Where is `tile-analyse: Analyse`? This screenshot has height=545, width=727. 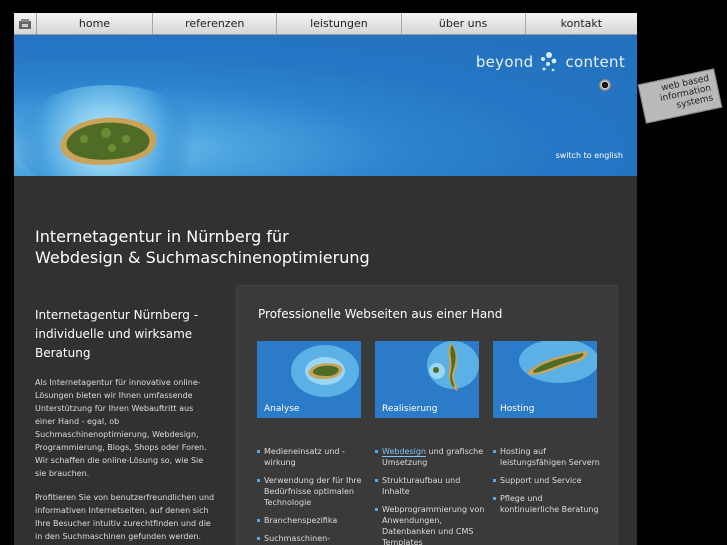 tile-analyse: Analyse is located at coordinates (309, 379).